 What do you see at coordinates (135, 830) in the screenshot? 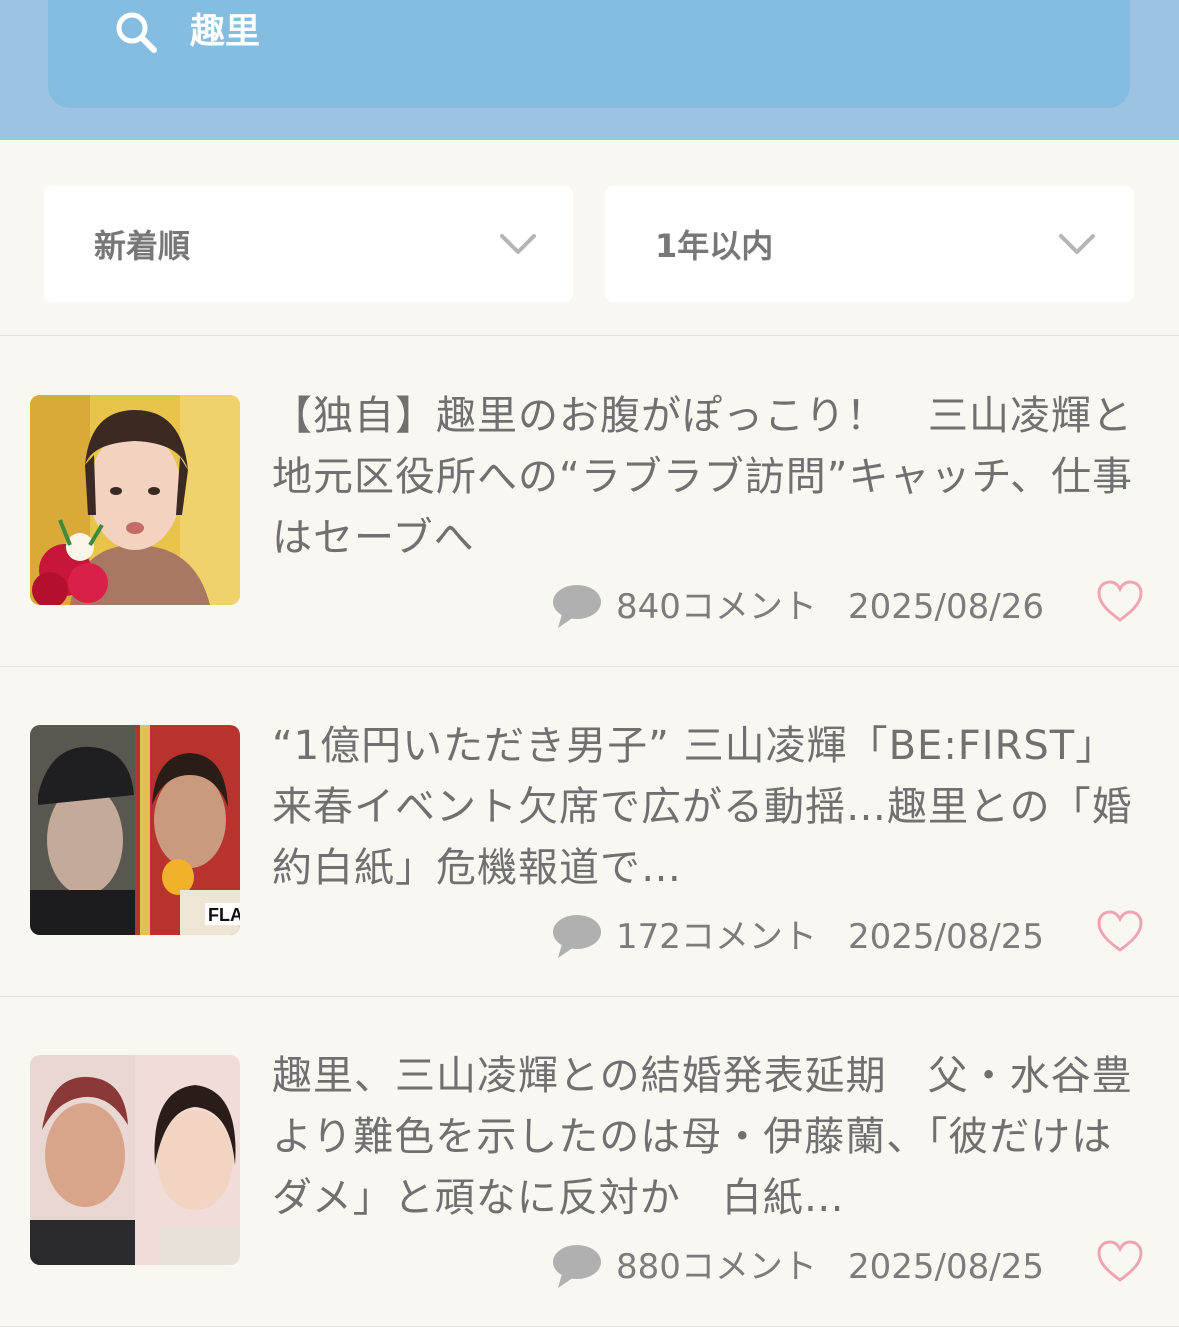
I see `article-thumbnail: FLA` at bounding box center [135, 830].